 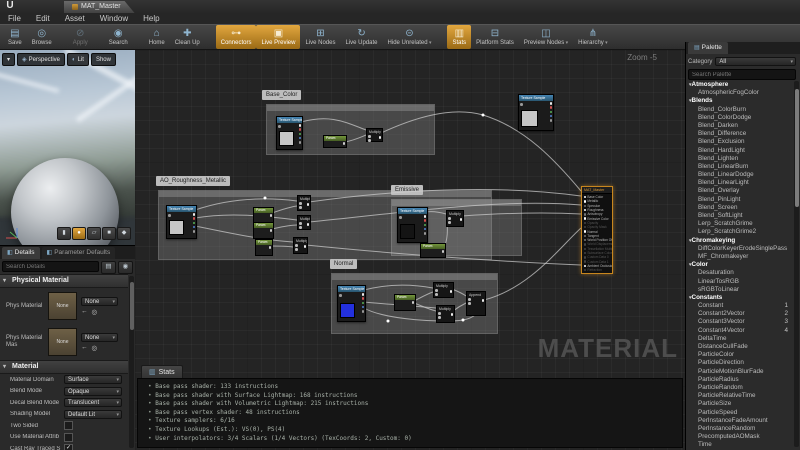 What do you see at coordinates (740, 241) in the screenshot?
I see `palette-item: Chromakeying` at bounding box center [740, 241].